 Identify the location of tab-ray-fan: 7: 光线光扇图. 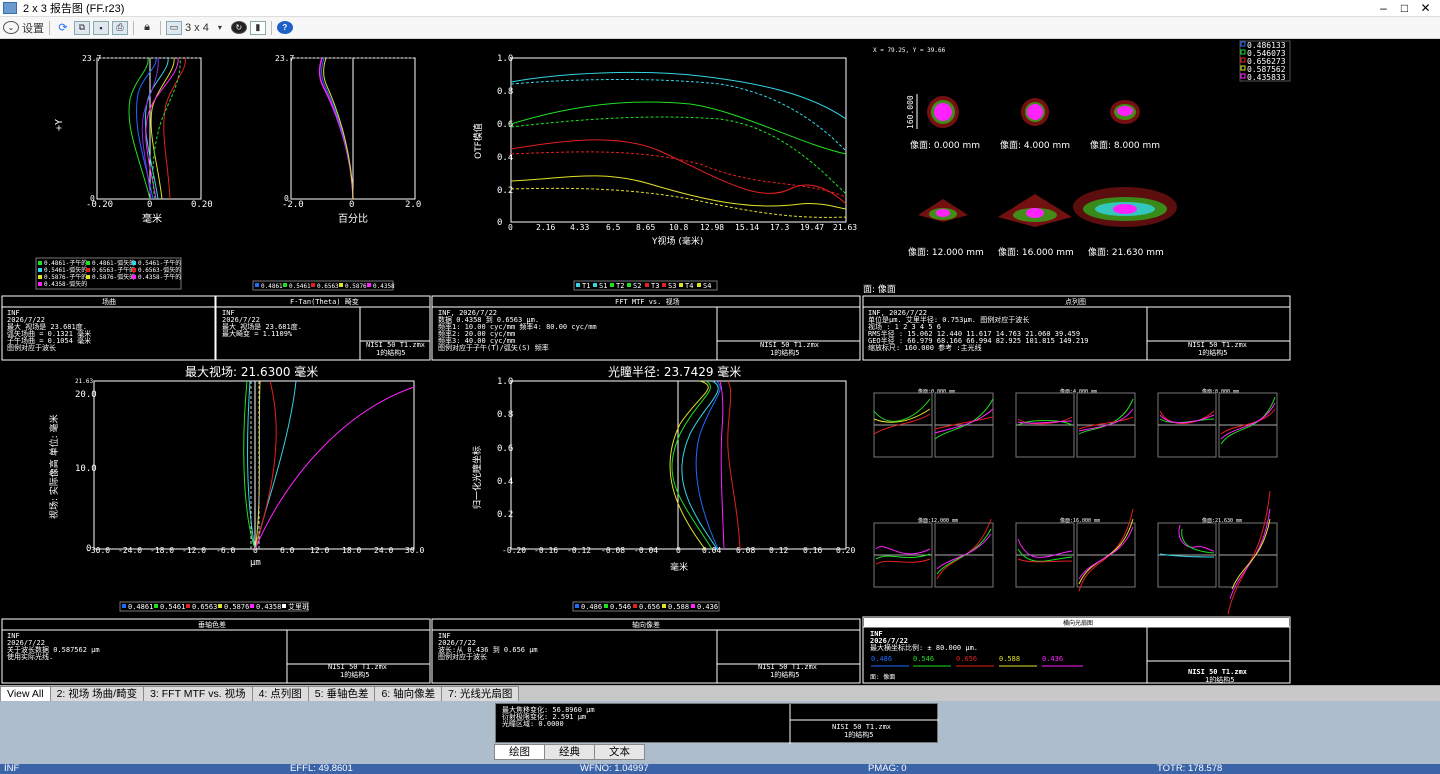
(480, 693).